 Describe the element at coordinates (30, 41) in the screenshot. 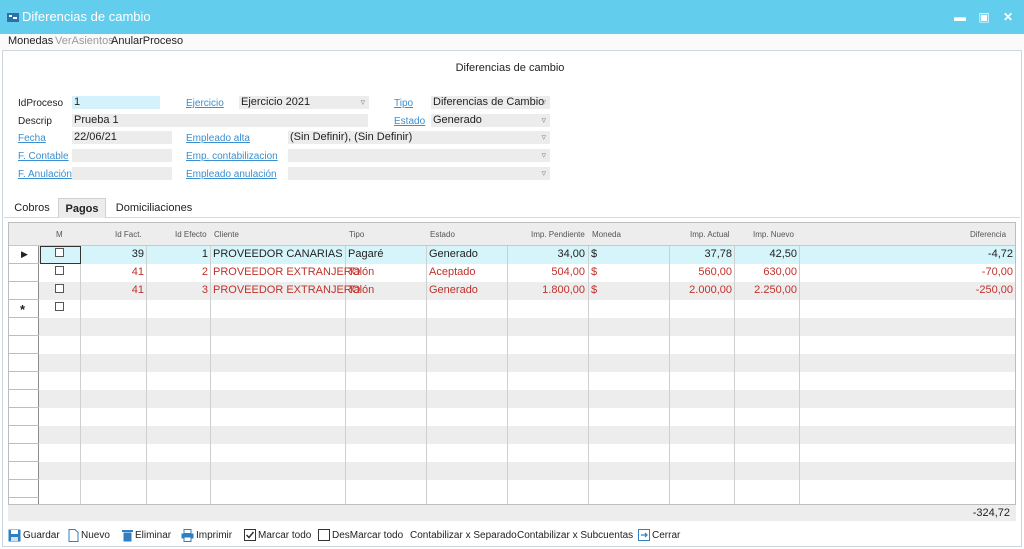

I see `menu-monedas: Monedas` at that location.